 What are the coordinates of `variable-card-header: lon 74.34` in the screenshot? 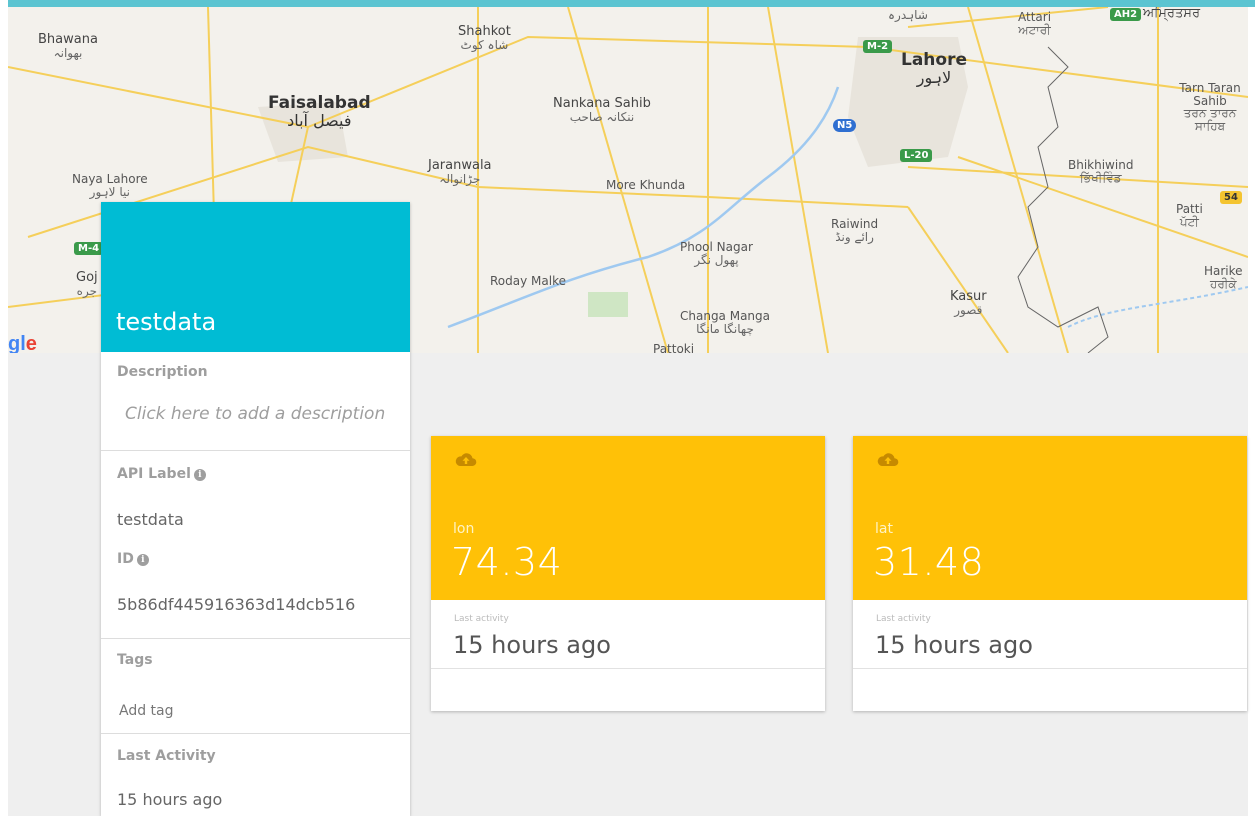 It's located at (628, 518).